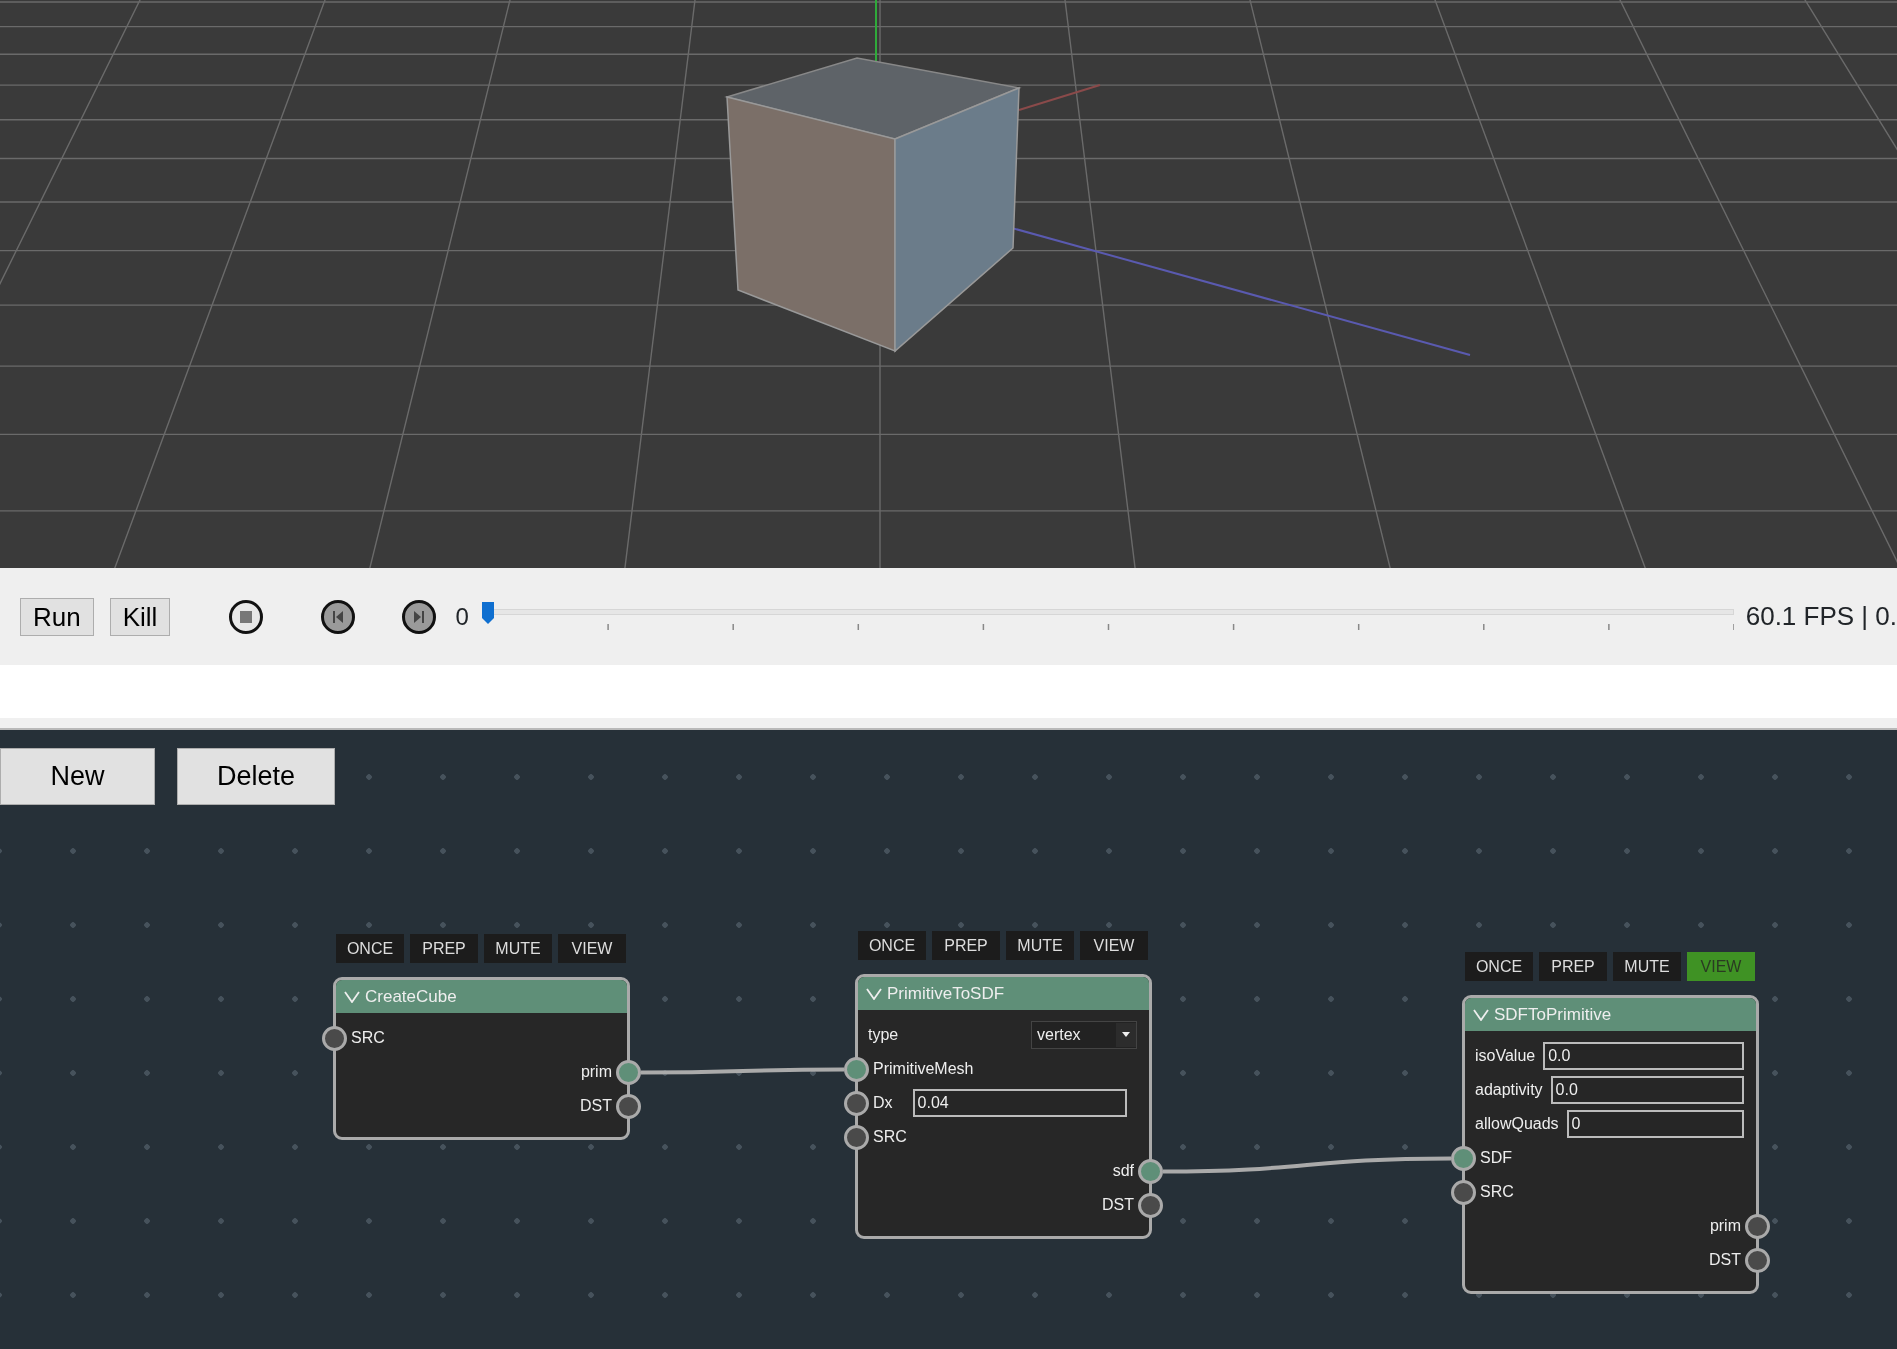 Image resolution: width=1897 pixels, height=1349 pixels. What do you see at coordinates (1084, 1035) in the screenshot?
I see `dropdown: vertex` at bounding box center [1084, 1035].